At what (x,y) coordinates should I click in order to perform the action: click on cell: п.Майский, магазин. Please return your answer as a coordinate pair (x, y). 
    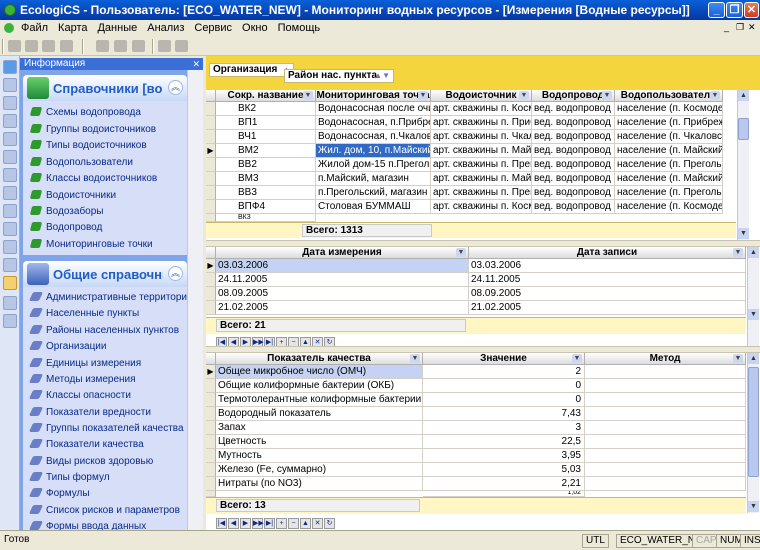
    Looking at the image, I should click on (373, 179).